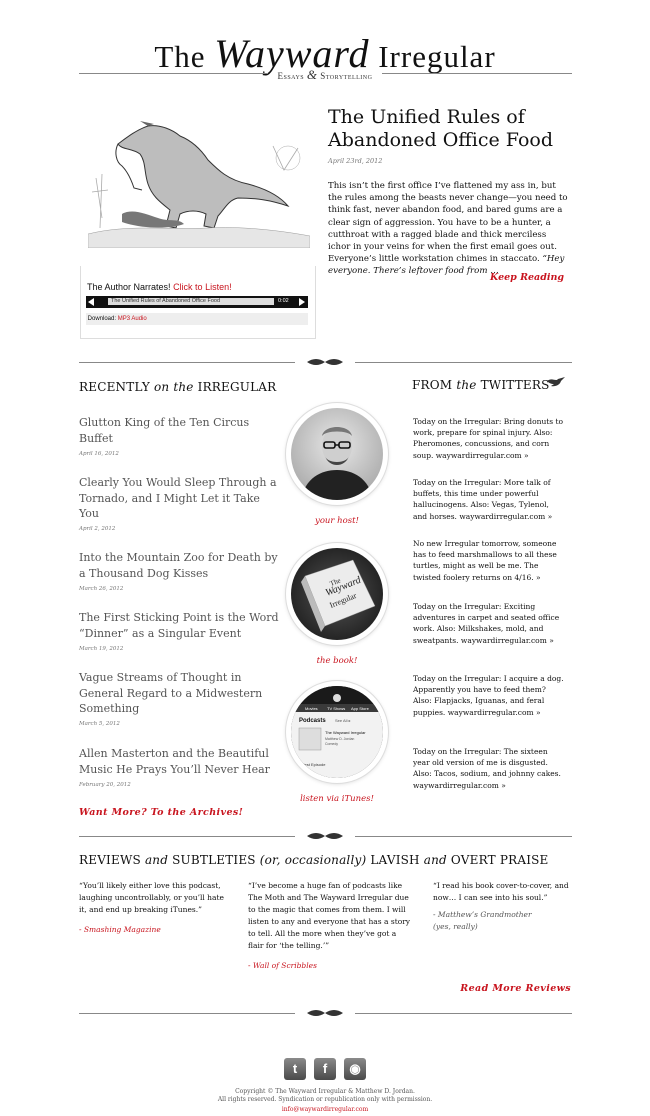  What do you see at coordinates (432, 56) in the screenshot?
I see `title-post: Irregular` at bounding box center [432, 56].